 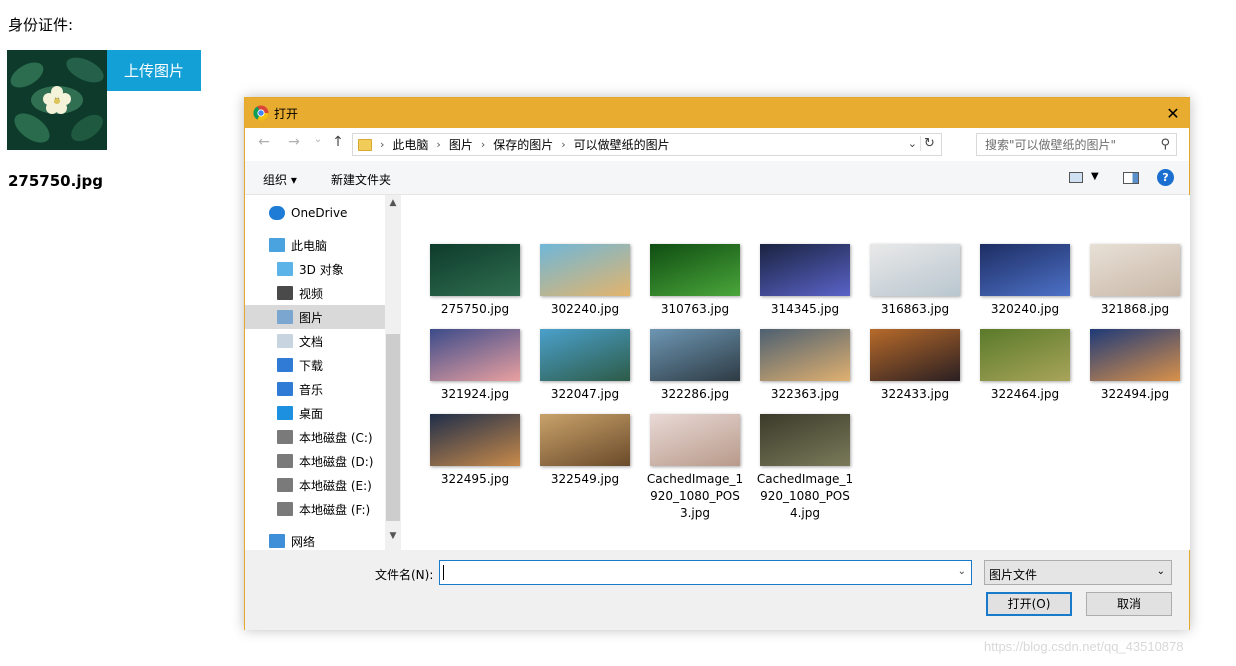 What do you see at coordinates (294, 144) in the screenshot?
I see `forward-arrow-icon: →` at bounding box center [294, 144].